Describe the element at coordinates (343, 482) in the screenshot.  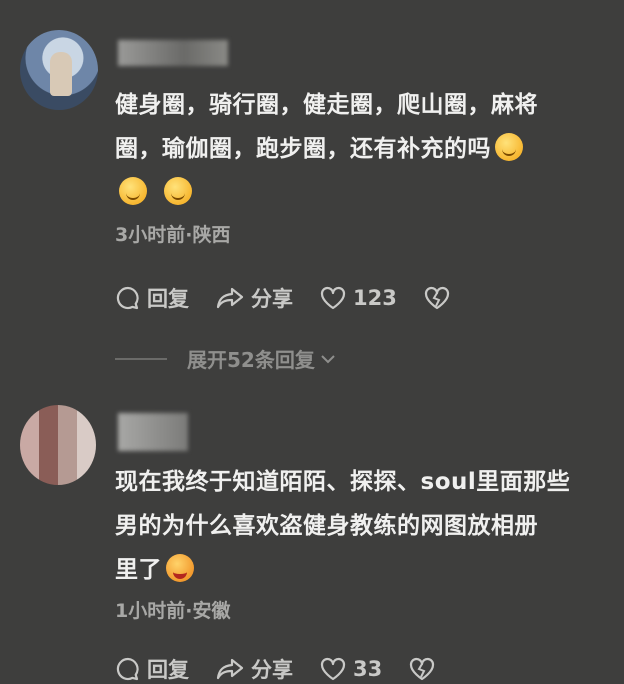
I see `comment-line: 现在我终于知道陌陌、探探、soul里面那些` at that location.